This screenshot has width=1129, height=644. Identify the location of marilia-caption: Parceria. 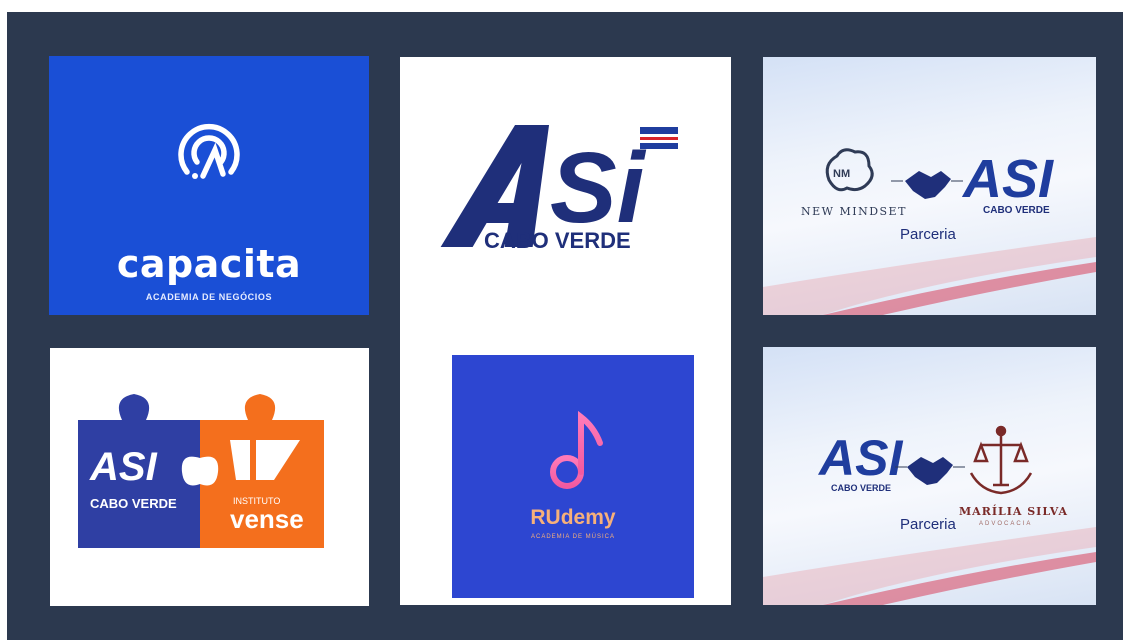
(928, 524).